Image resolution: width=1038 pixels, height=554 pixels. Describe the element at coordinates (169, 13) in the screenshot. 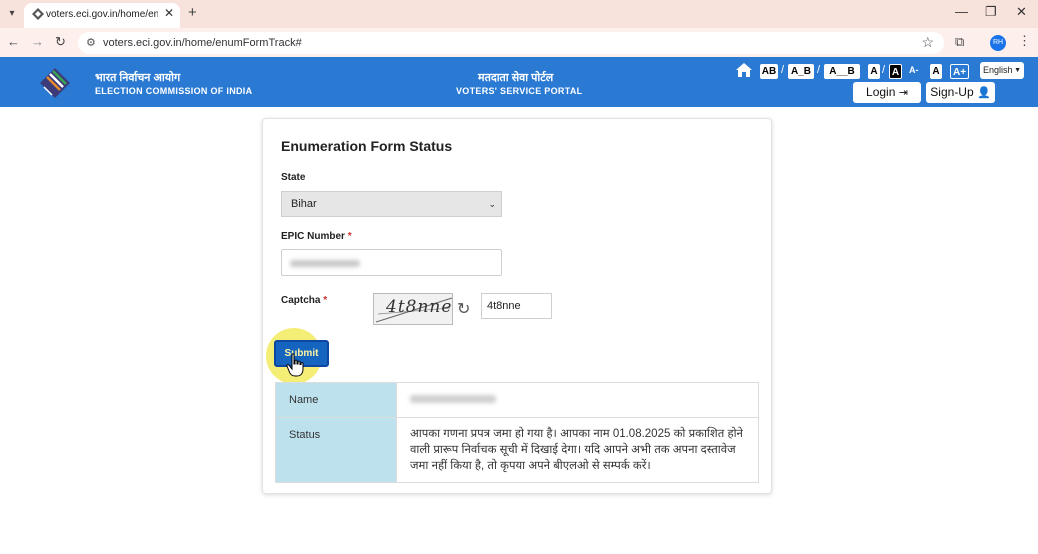

I see `close-tab-icon: ✕` at that location.